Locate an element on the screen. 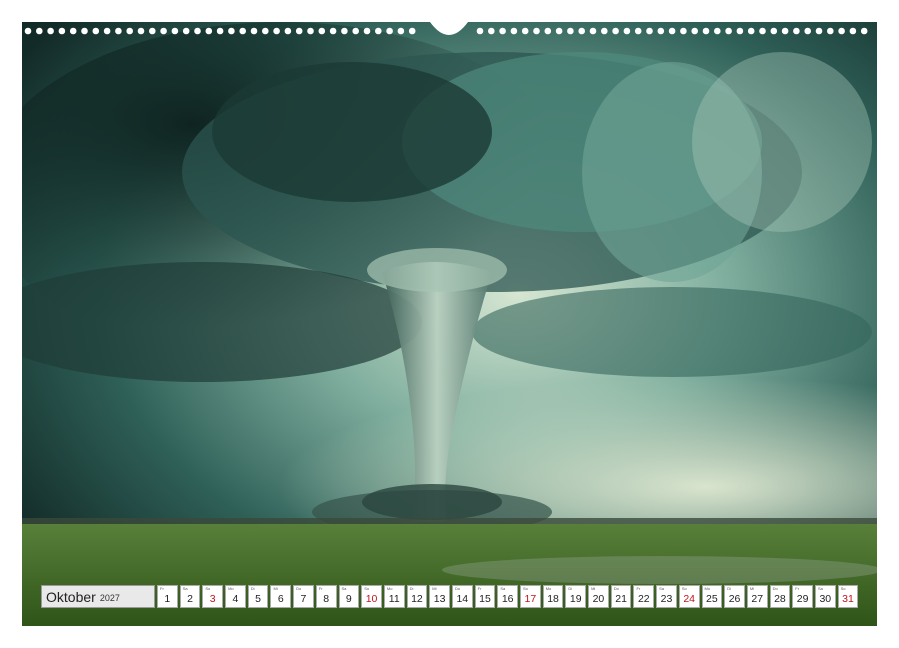  day-number: 17 is located at coordinates (530, 599).